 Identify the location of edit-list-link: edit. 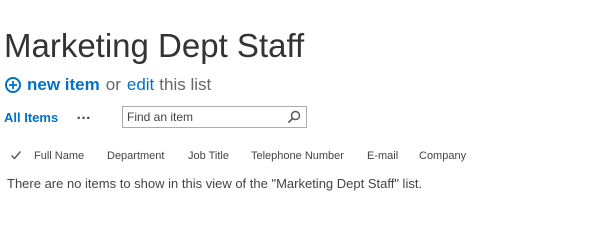
(140, 85).